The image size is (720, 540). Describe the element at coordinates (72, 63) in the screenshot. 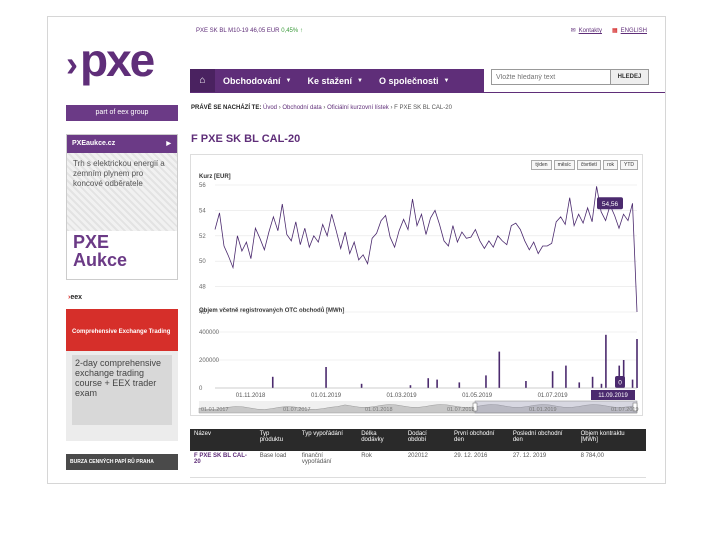

I see `logo-chevron-icon: ›` at that location.